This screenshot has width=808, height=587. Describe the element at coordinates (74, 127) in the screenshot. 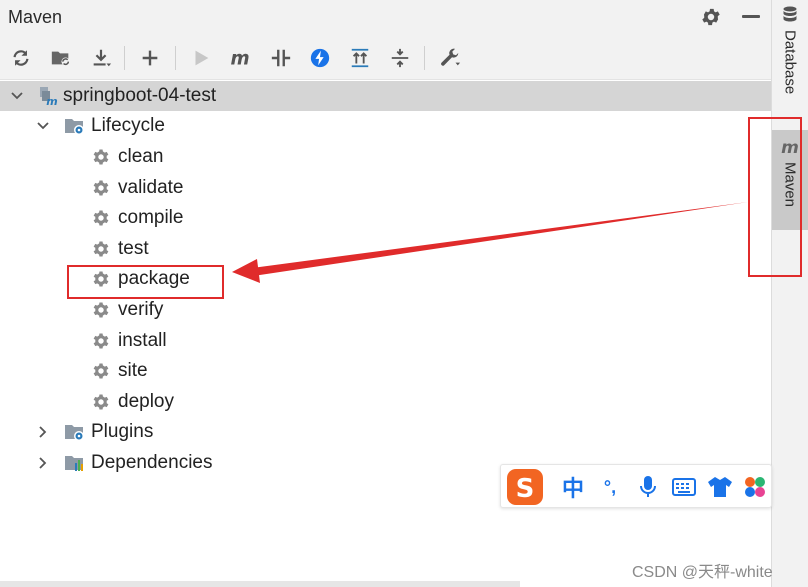

I see `lifecycle-folder-icon` at that location.